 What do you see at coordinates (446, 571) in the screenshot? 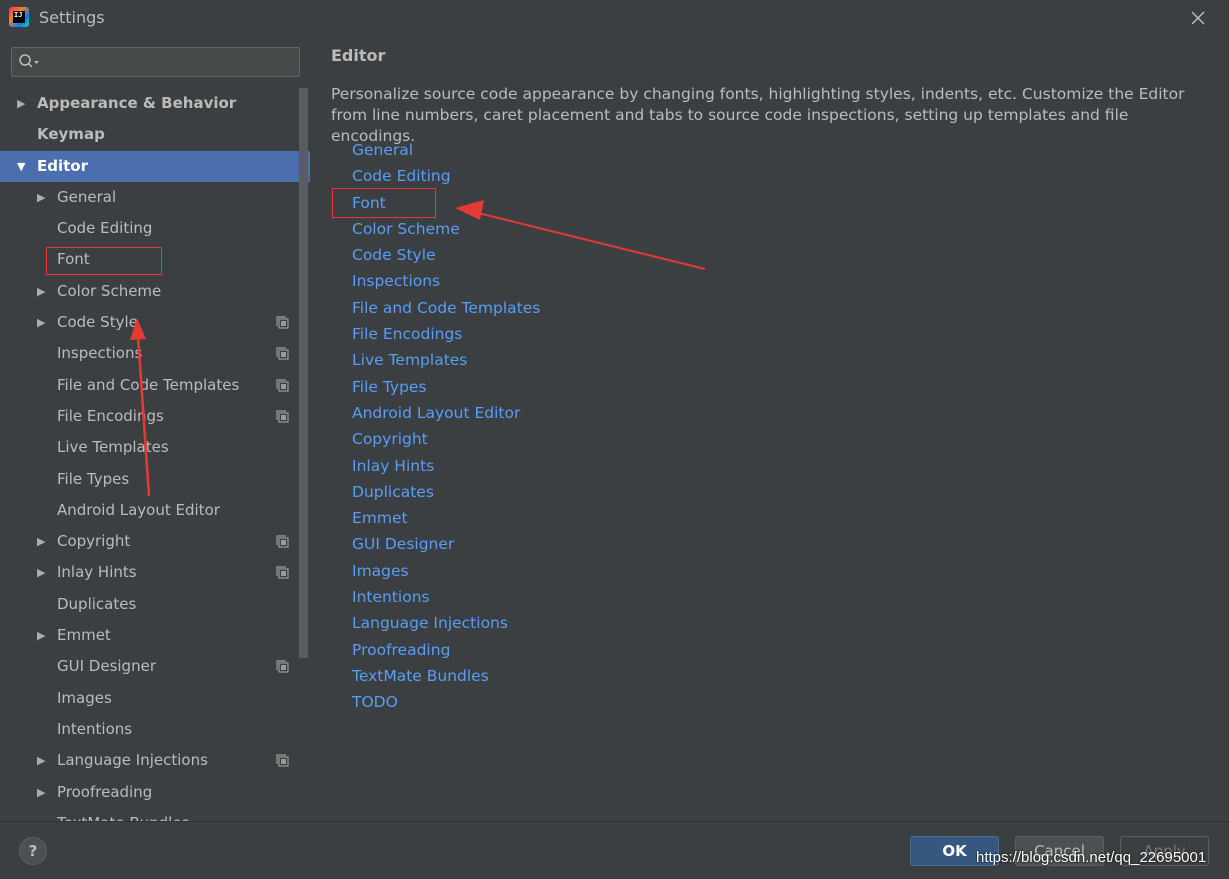
I see `link-images: Images` at bounding box center [446, 571].